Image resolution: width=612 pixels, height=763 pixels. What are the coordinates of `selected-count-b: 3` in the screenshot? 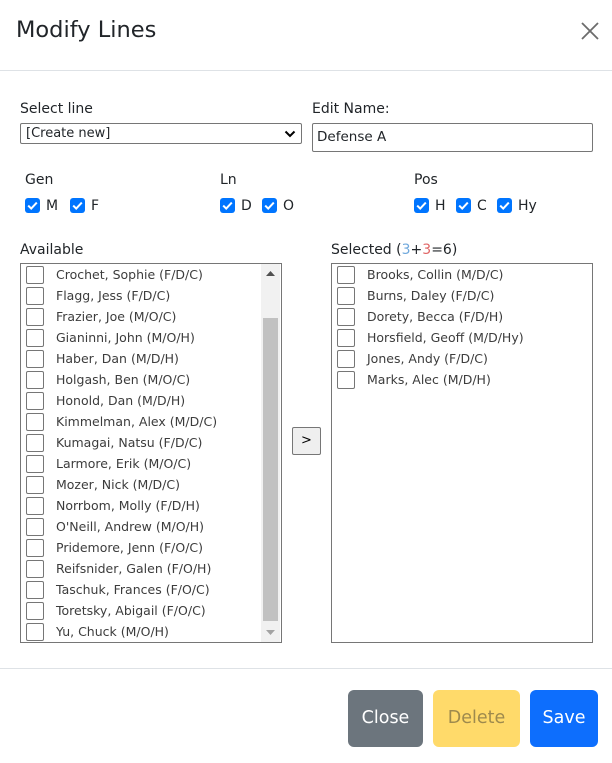 It's located at (427, 250).